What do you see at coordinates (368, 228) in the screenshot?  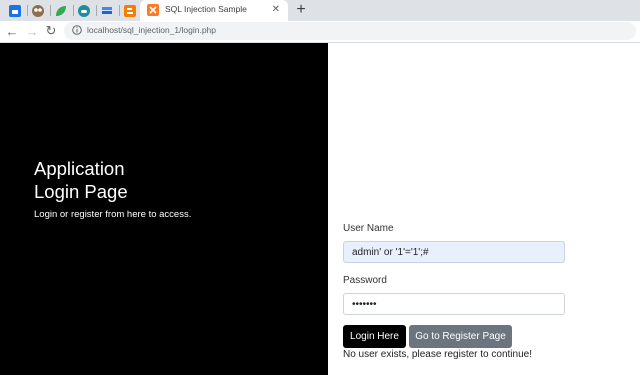 I see `username-label: User Name` at bounding box center [368, 228].